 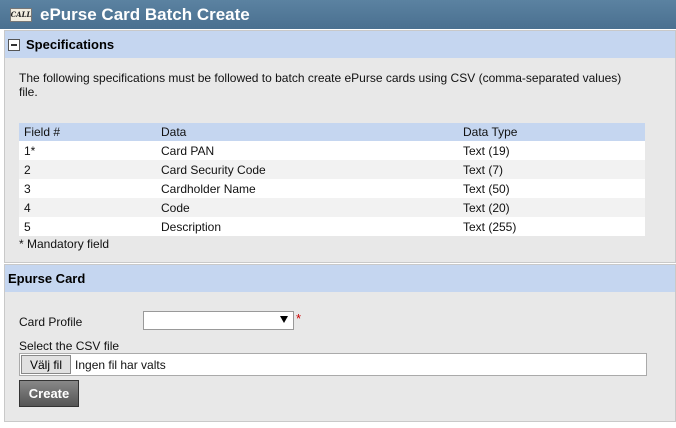 I want to click on title-bar: CALL ePurse Card Batch Create, so click(x=338, y=14).